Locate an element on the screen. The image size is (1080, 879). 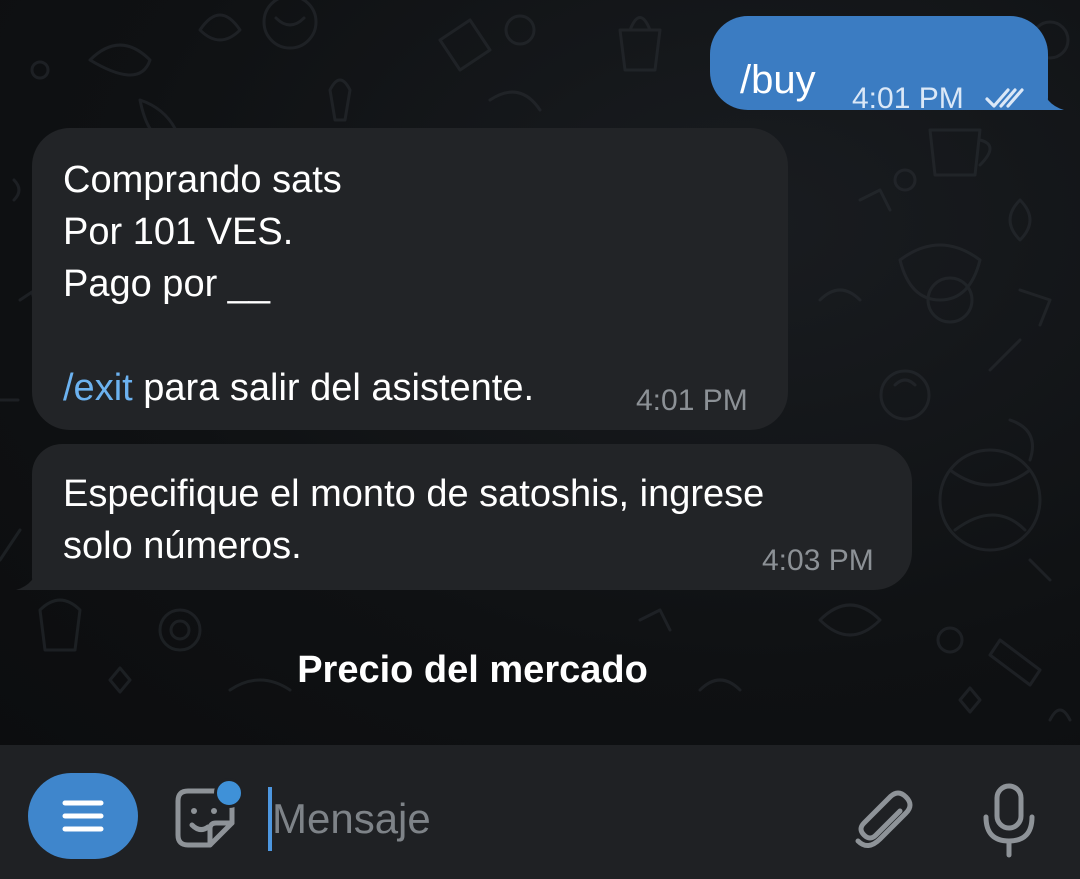
message-line: /exit para salir del asistente. is located at coordinates (298, 388).